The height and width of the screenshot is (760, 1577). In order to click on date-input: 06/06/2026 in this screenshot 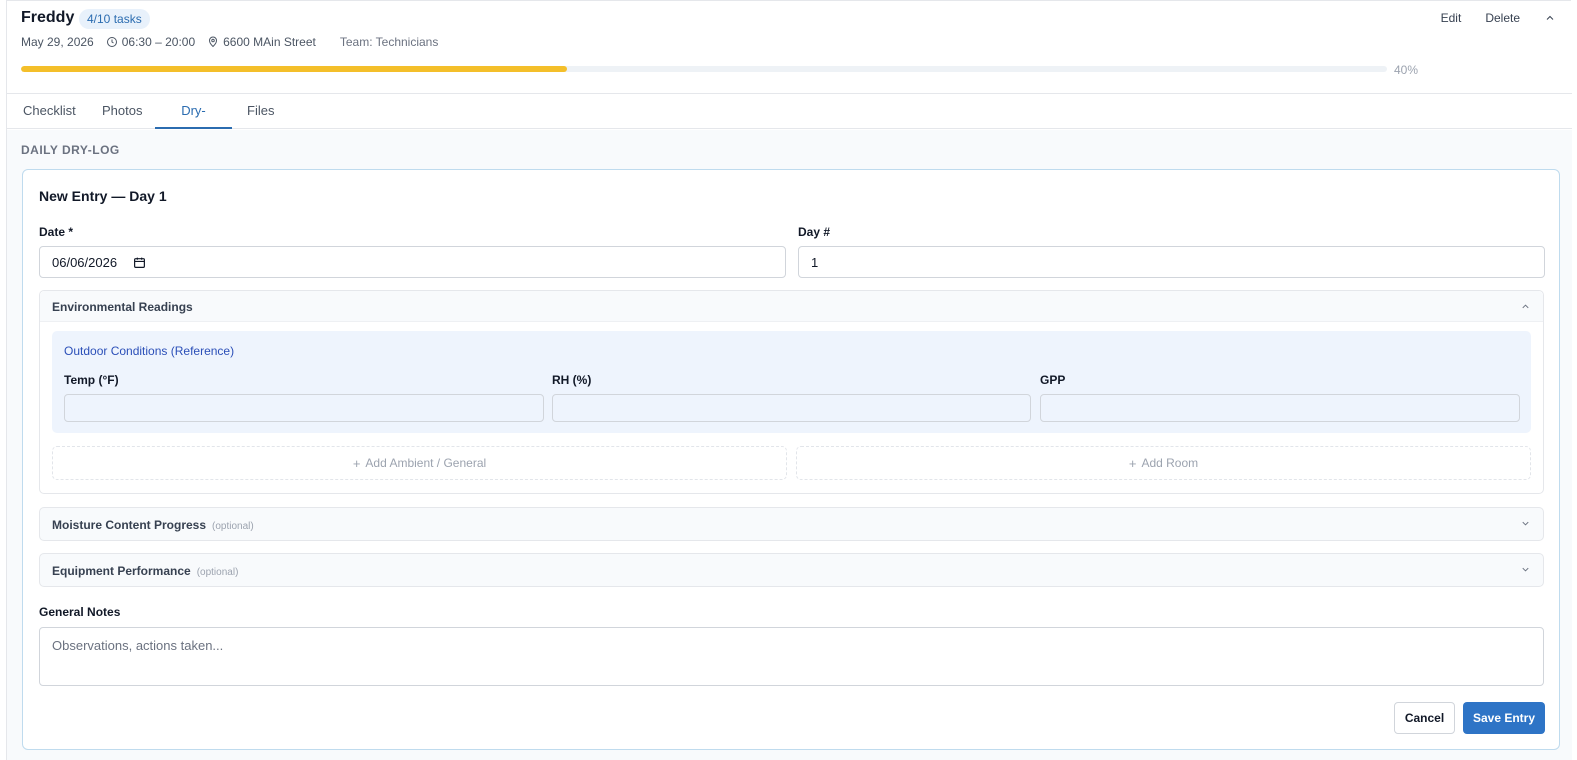, I will do `click(412, 262)`.